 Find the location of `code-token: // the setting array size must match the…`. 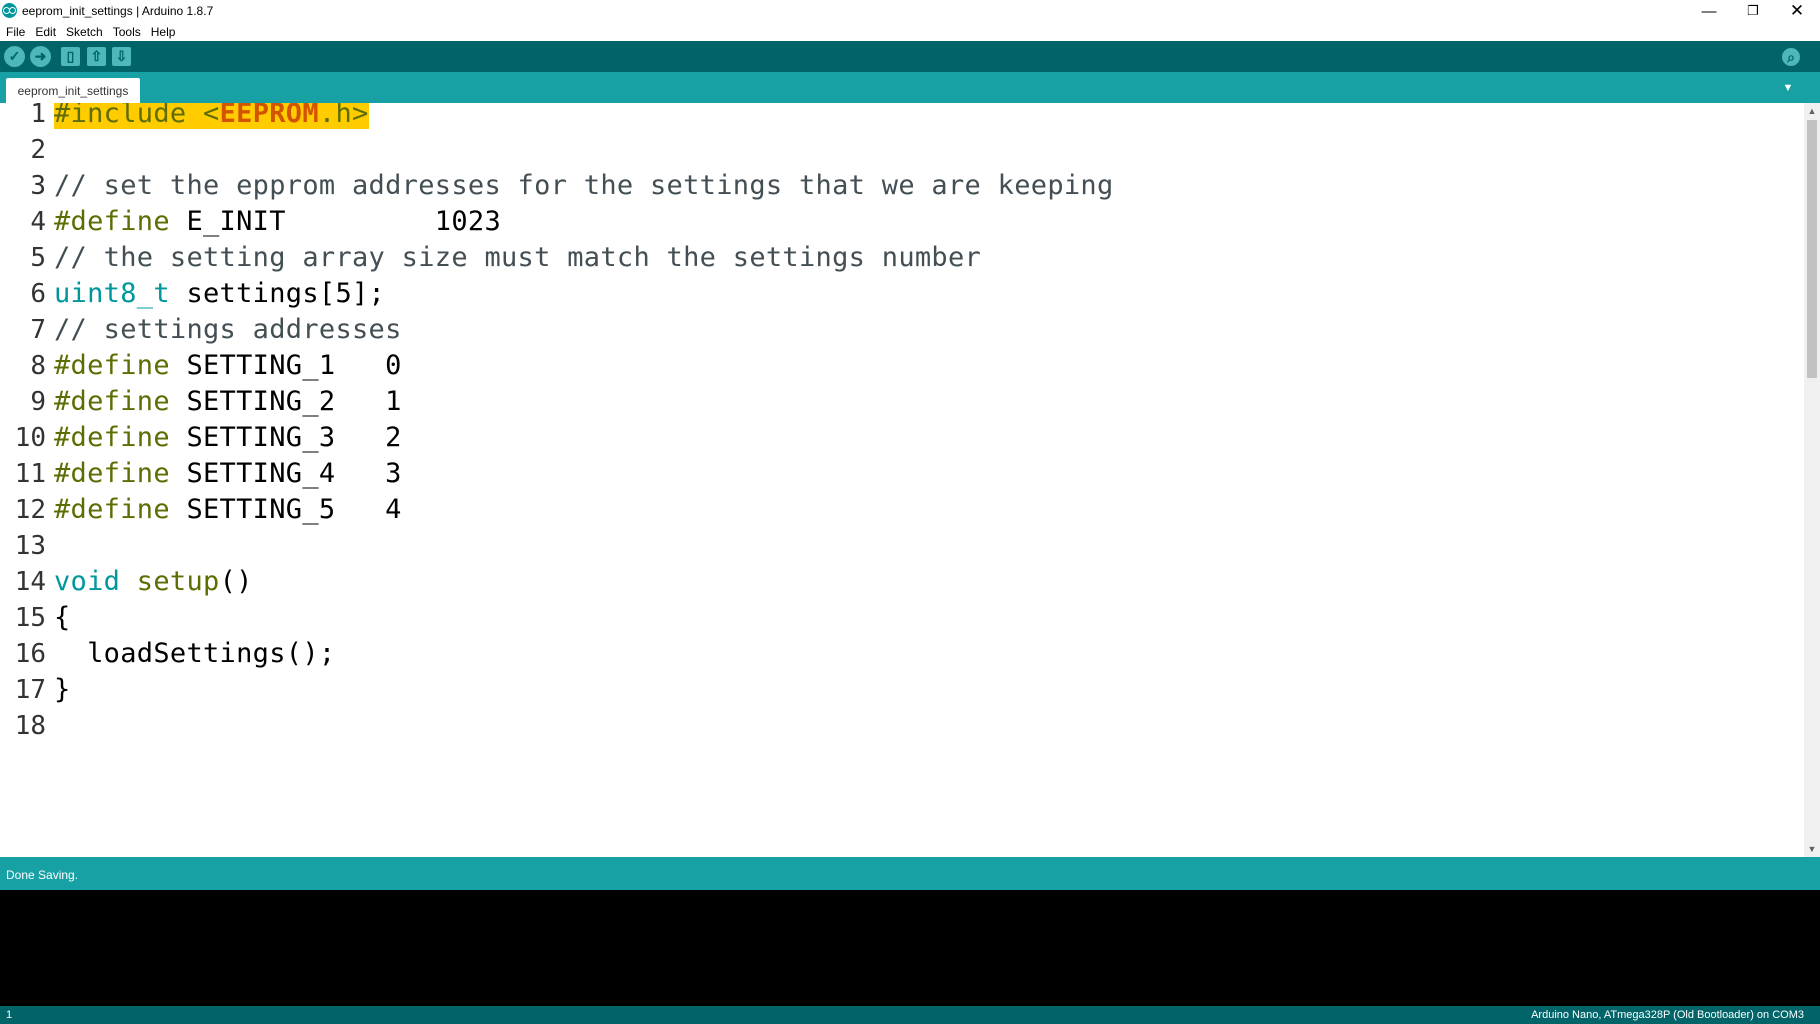

code-token: // the setting array size must match the… is located at coordinates (518, 257).